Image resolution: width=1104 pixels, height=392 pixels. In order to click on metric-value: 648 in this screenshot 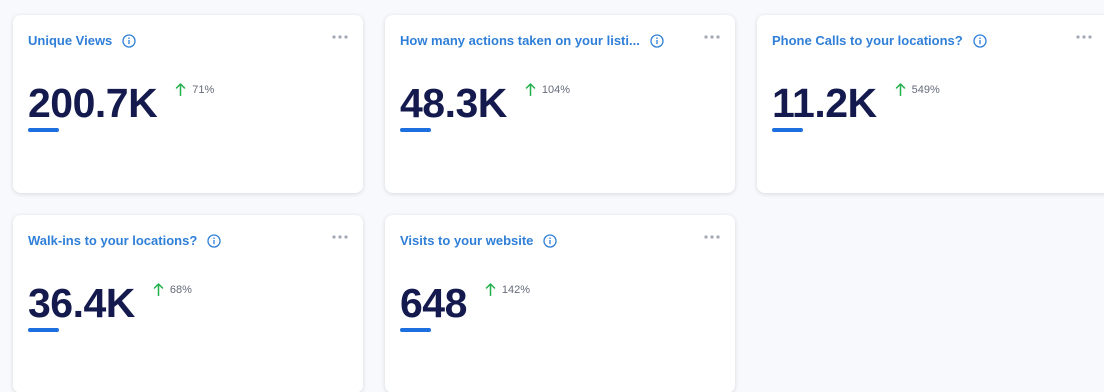, I will do `click(433, 303)`.